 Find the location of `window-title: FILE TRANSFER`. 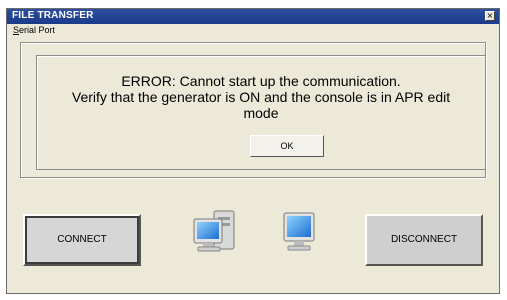

window-title: FILE TRANSFER is located at coordinates (53, 15).